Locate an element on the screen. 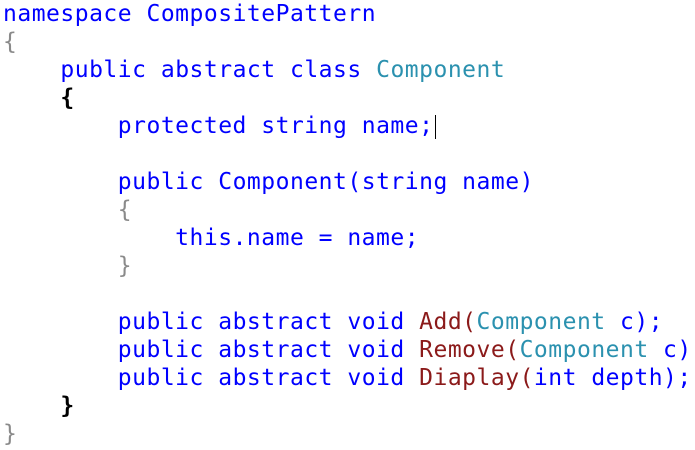 The width and height of the screenshot is (695, 450). assignment: .name = name; is located at coordinates (326, 238).